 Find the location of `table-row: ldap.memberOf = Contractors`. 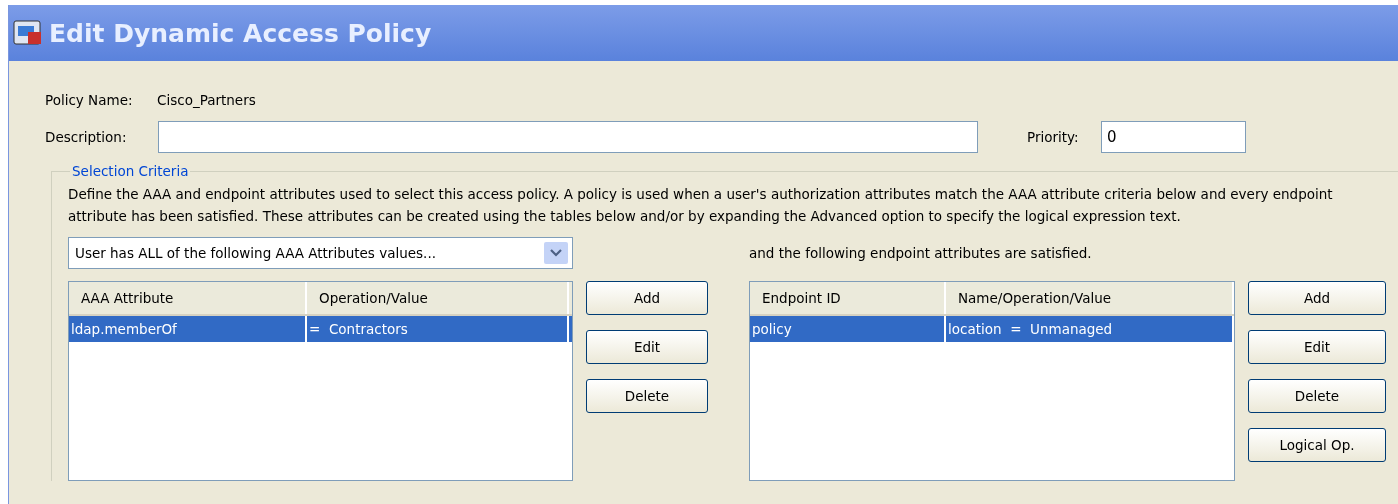

table-row: ldap.memberOf = Contractors is located at coordinates (320, 329).